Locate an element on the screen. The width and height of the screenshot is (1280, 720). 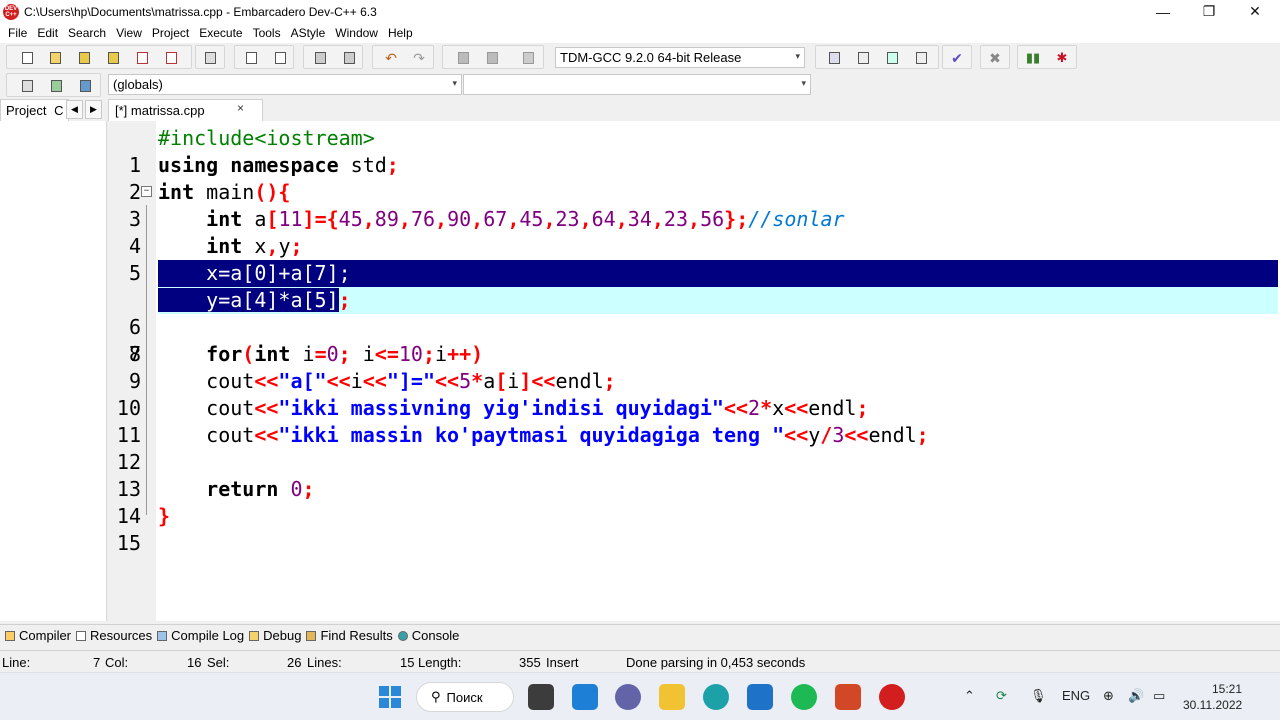
profile-button: ▮▮ is located at coordinates (1033, 58).